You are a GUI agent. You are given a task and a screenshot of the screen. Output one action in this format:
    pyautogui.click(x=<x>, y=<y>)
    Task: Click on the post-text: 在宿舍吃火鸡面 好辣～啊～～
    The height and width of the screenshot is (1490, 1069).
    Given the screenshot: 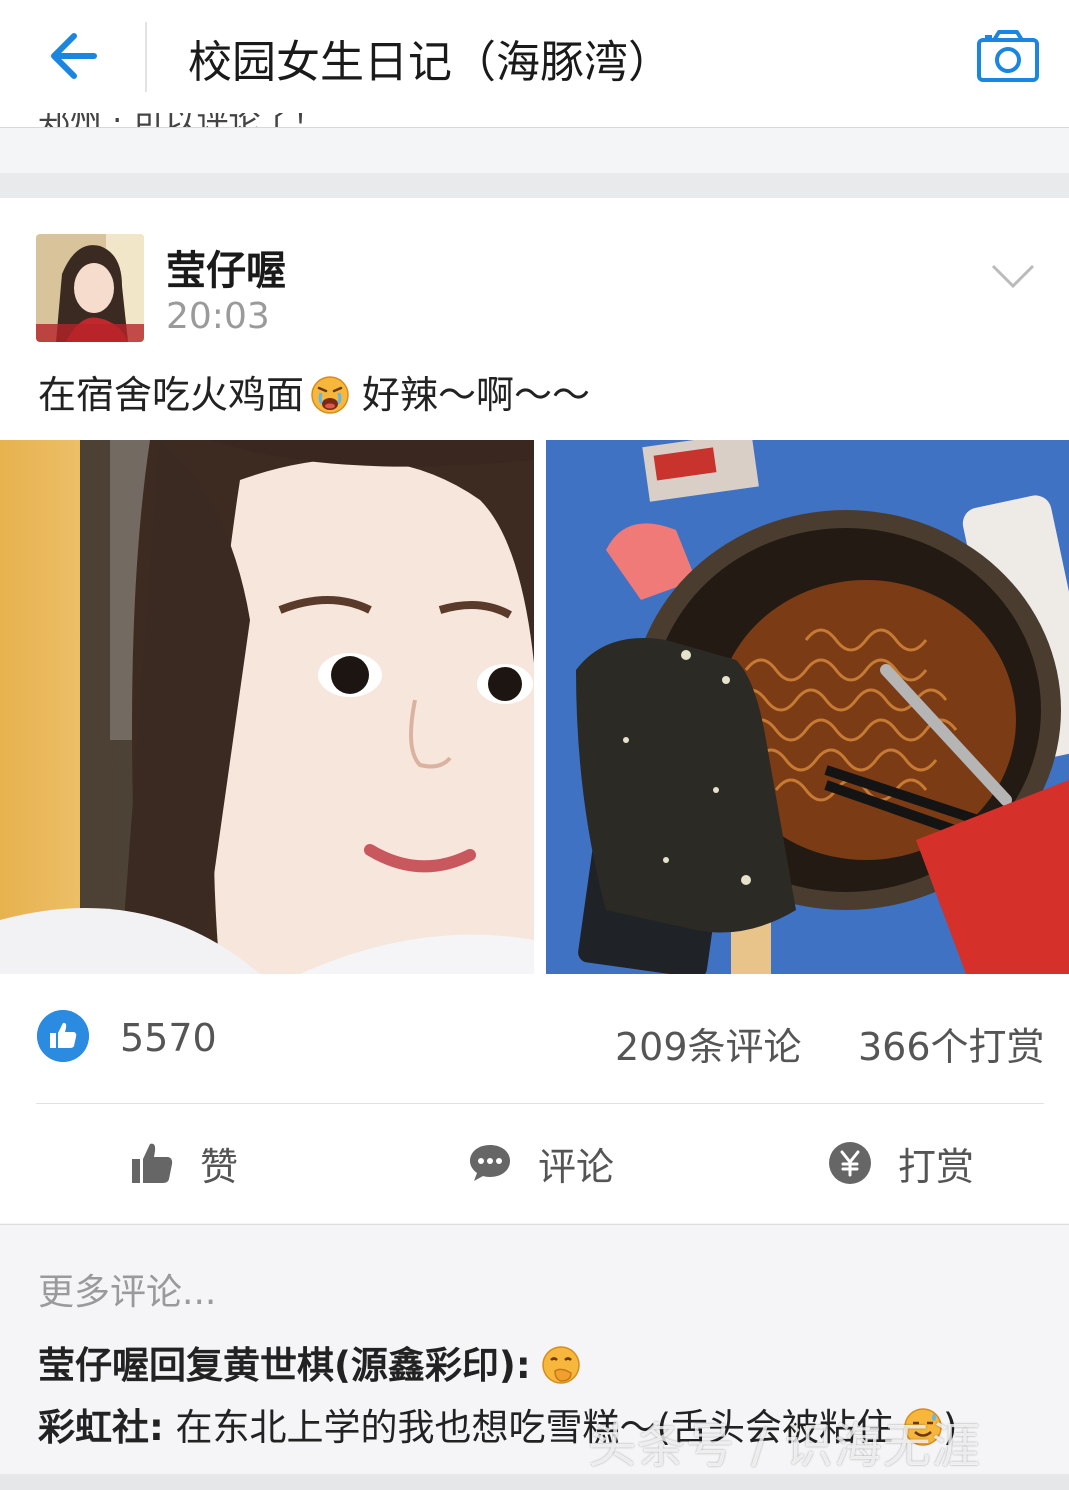 What is the action you would take?
    pyautogui.click(x=314, y=392)
    